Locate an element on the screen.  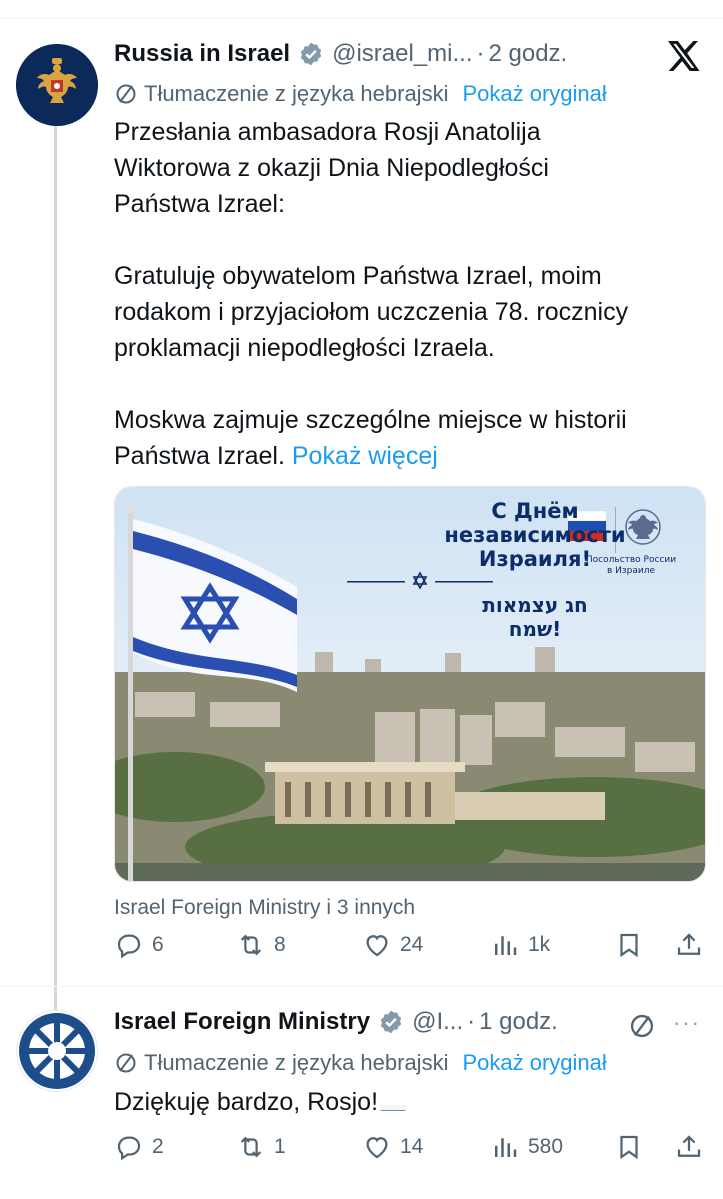
views-button: 1k is located at coordinates (520, 945).